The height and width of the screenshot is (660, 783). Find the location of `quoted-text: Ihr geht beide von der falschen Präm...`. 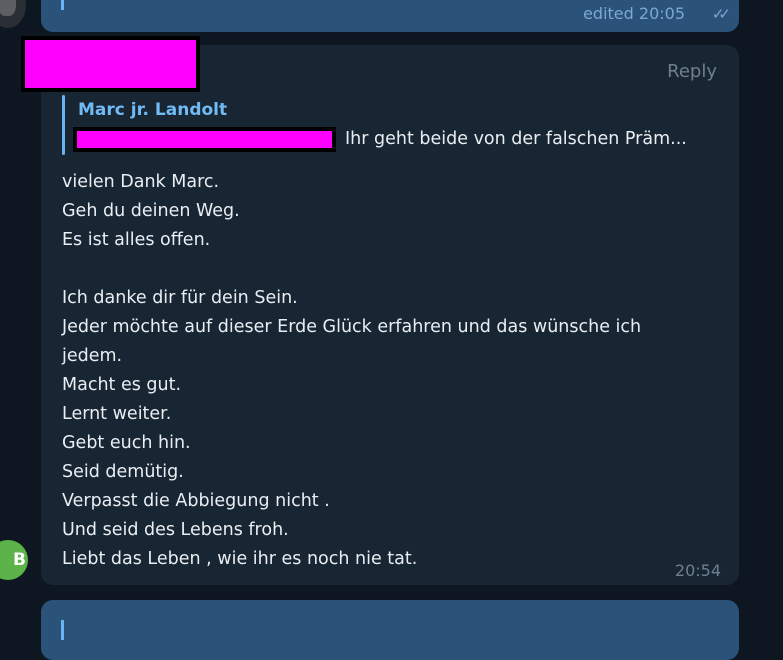

quoted-text: Ihr geht beide von der falschen Präm... is located at coordinates (516, 139).